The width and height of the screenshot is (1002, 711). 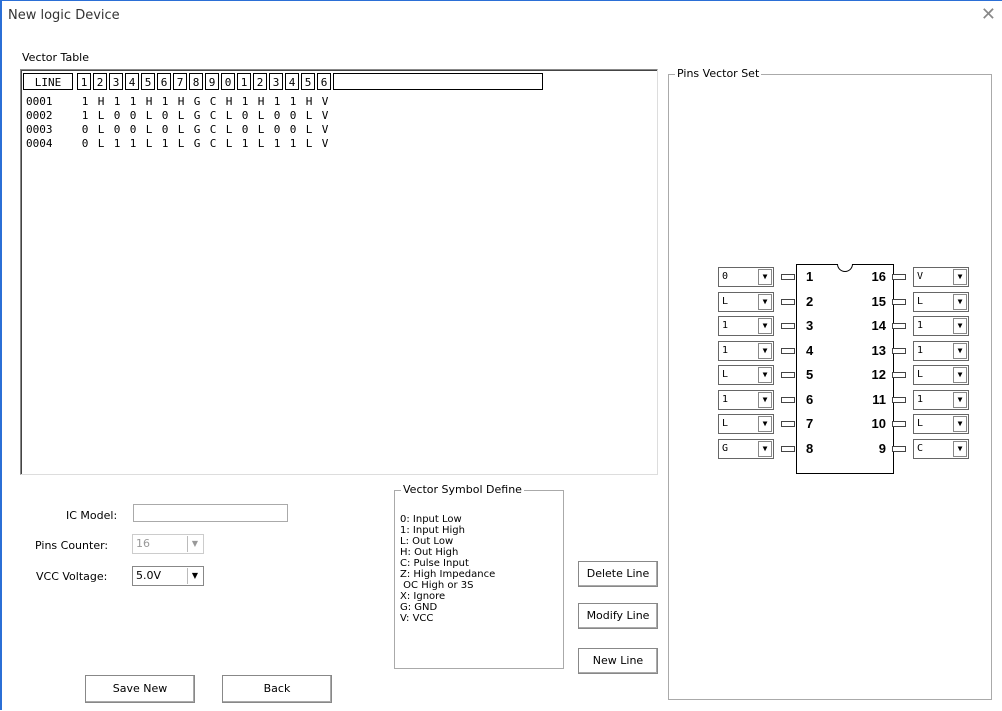 I want to click on column-header-pin: 8, so click(x=196, y=81).